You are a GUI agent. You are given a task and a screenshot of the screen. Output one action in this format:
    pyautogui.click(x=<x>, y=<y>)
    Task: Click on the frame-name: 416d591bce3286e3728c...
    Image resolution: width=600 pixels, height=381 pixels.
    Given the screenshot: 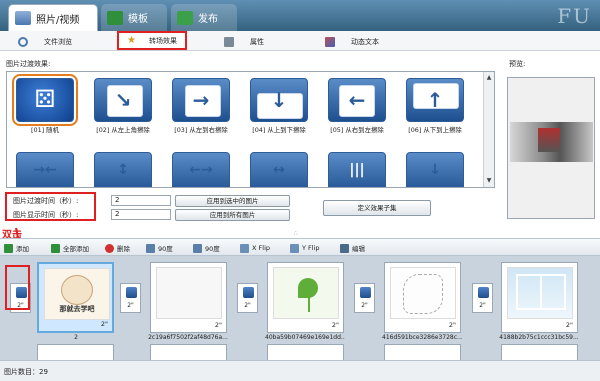 What is the action you would take?
    pyautogui.click(x=422, y=337)
    